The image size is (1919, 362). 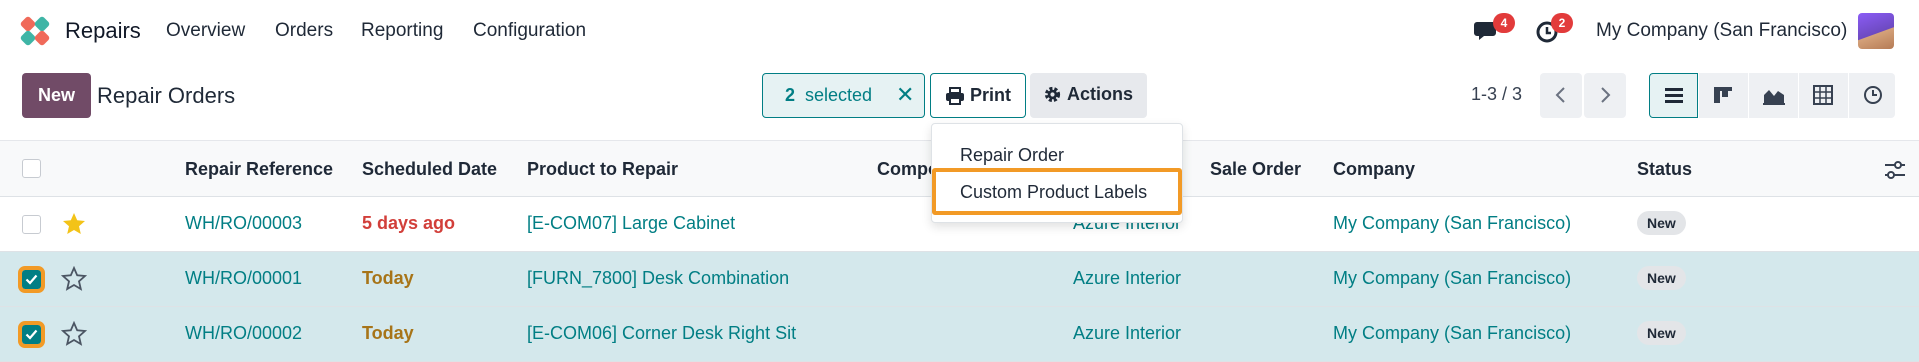 I want to click on chevron-left-icon, so click(x=1560, y=95).